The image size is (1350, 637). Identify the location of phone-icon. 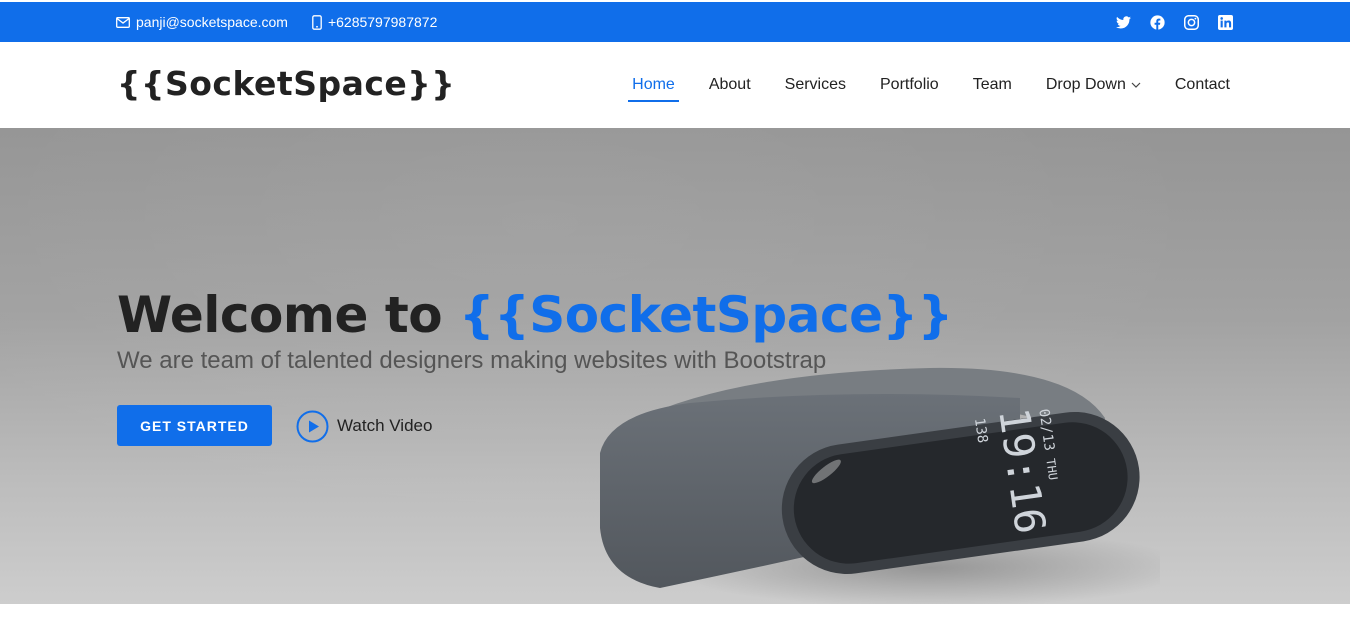
(317, 22).